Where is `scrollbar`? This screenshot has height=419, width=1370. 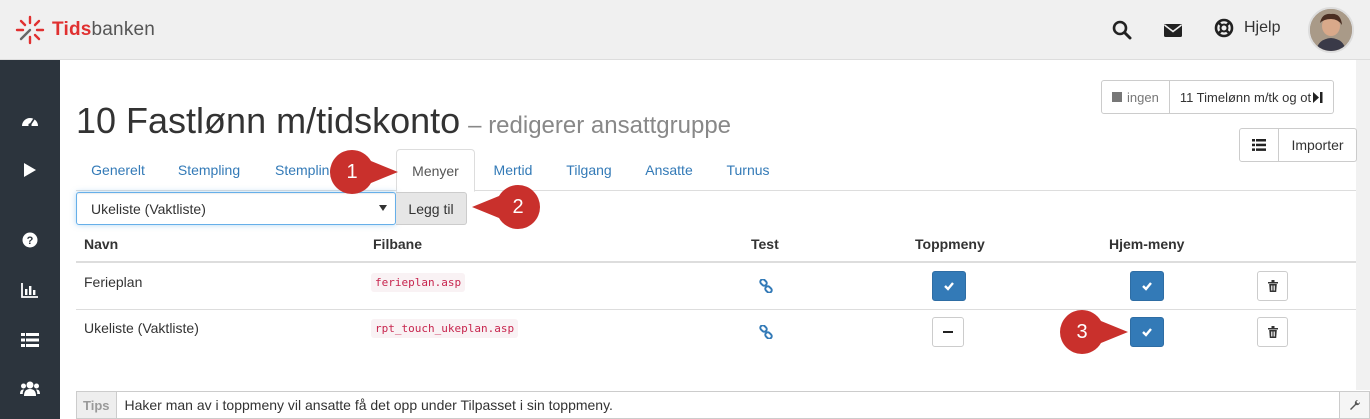 scrollbar is located at coordinates (1363, 225).